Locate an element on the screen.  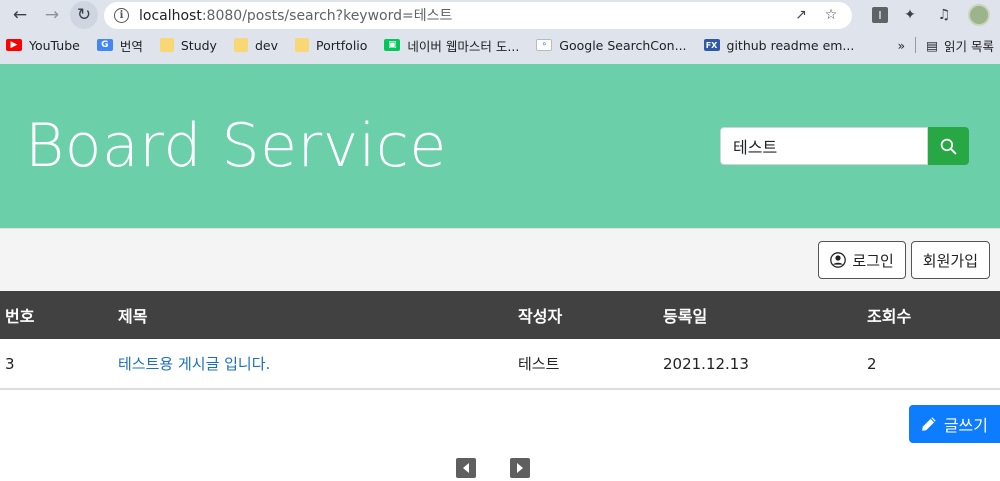
prev-page-button is located at coordinates (465, 468).